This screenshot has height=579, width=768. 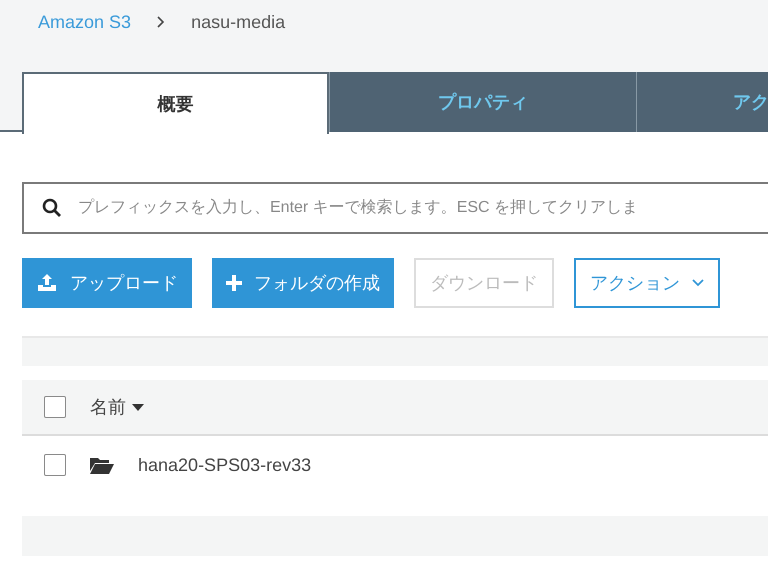 I want to click on search-icon, so click(x=52, y=208).